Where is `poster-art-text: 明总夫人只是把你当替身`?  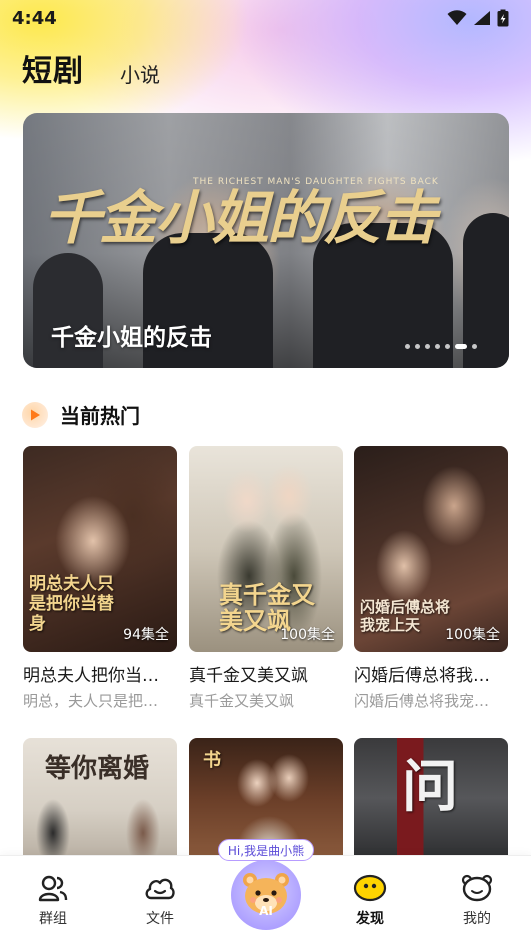 poster-art-text: 明总夫人只是把你当替身 is located at coordinates (71, 604).